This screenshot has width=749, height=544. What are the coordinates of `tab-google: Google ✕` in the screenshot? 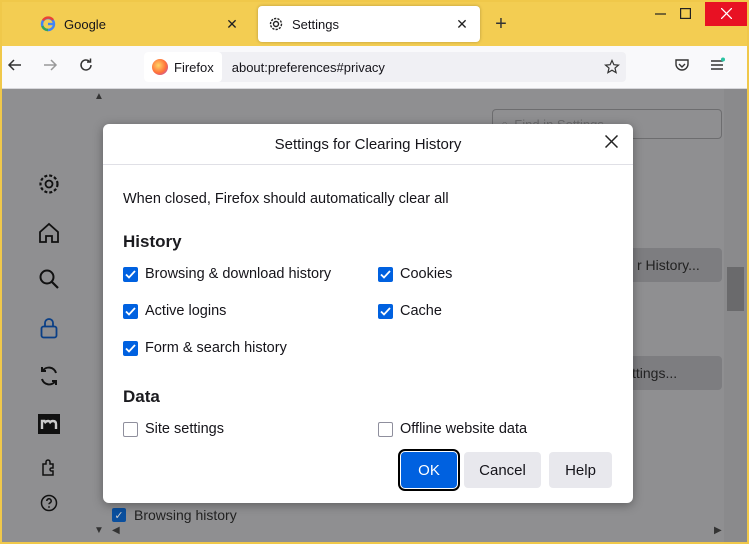 It's located at (140, 24).